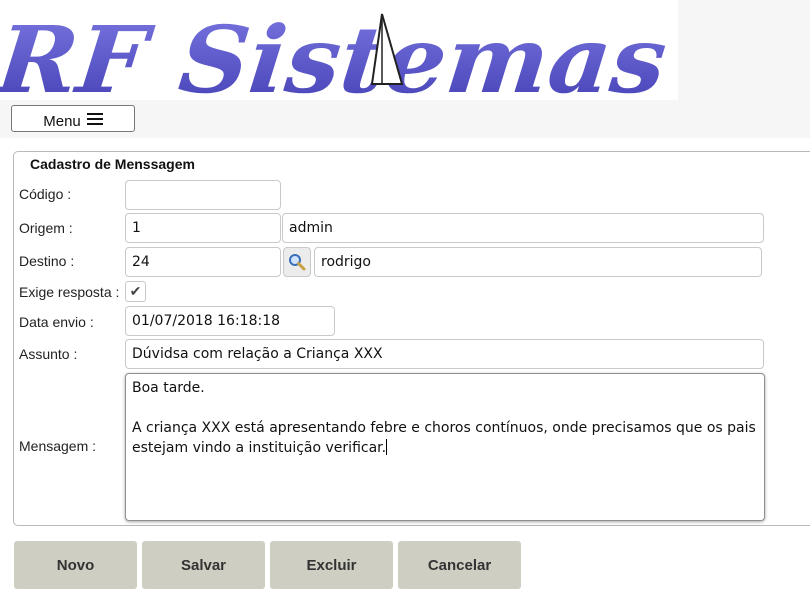  Describe the element at coordinates (203, 195) in the screenshot. I see `codigo-input` at that location.